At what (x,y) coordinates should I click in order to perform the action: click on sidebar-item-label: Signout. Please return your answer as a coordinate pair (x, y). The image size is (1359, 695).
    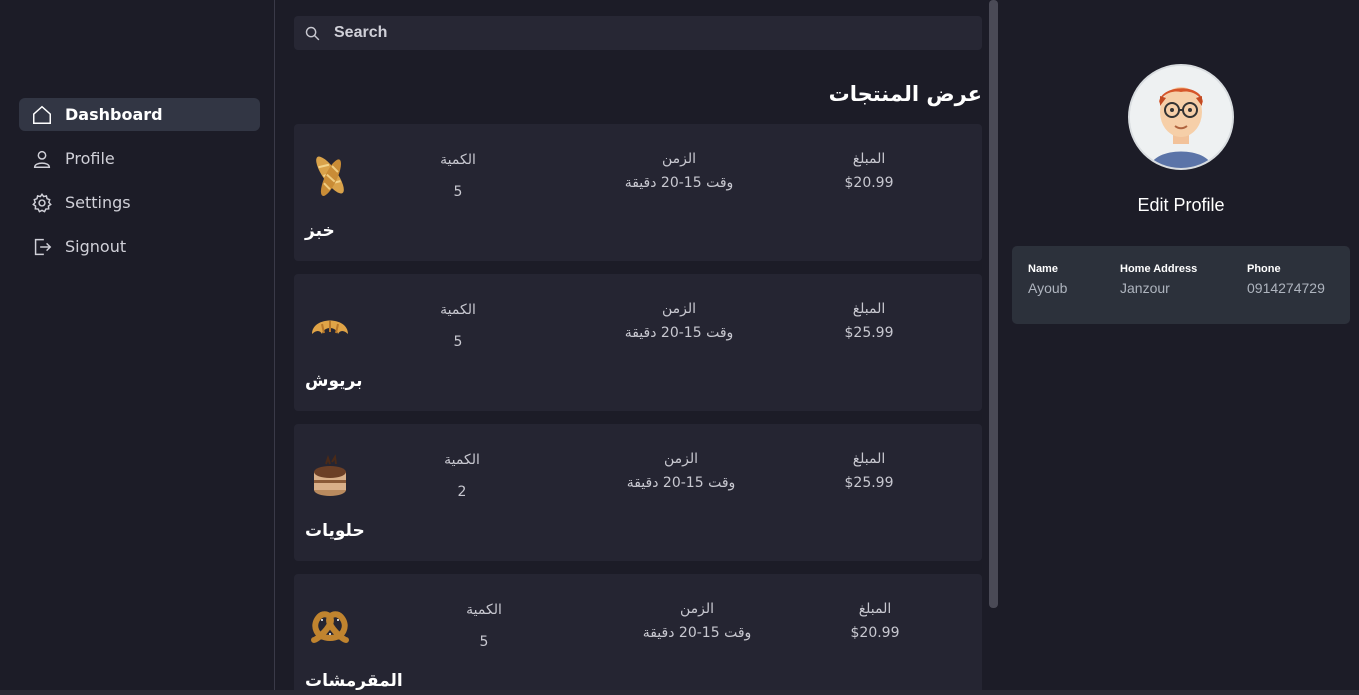
    Looking at the image, I should click on (96, 246).